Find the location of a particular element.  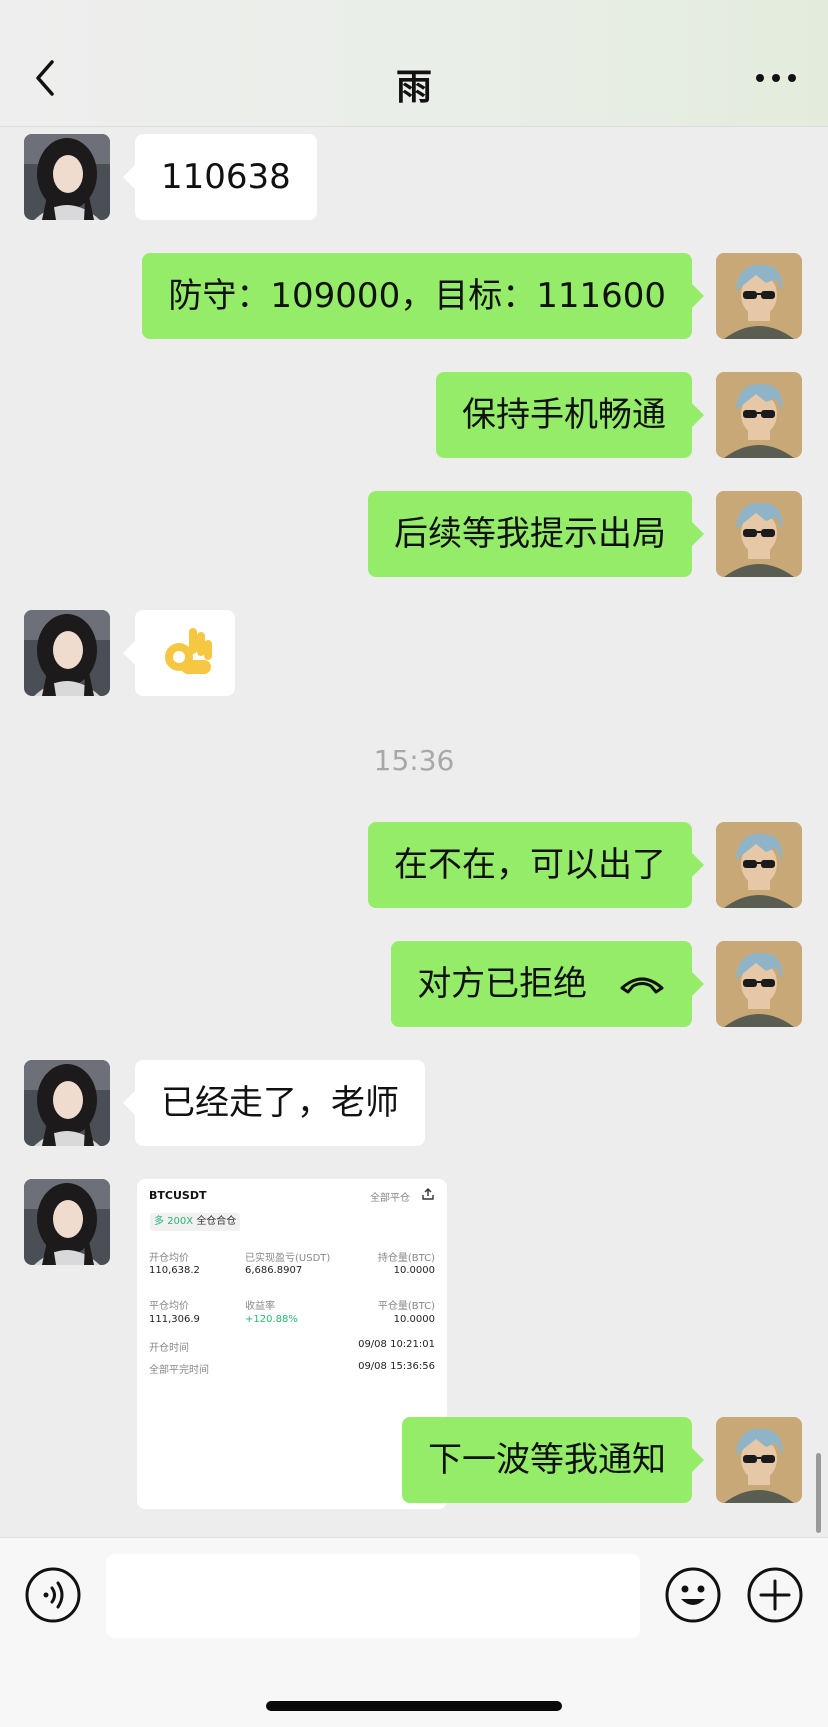

message-text: 防守：109000，目标：111600 is located at coordinates (417, 296).